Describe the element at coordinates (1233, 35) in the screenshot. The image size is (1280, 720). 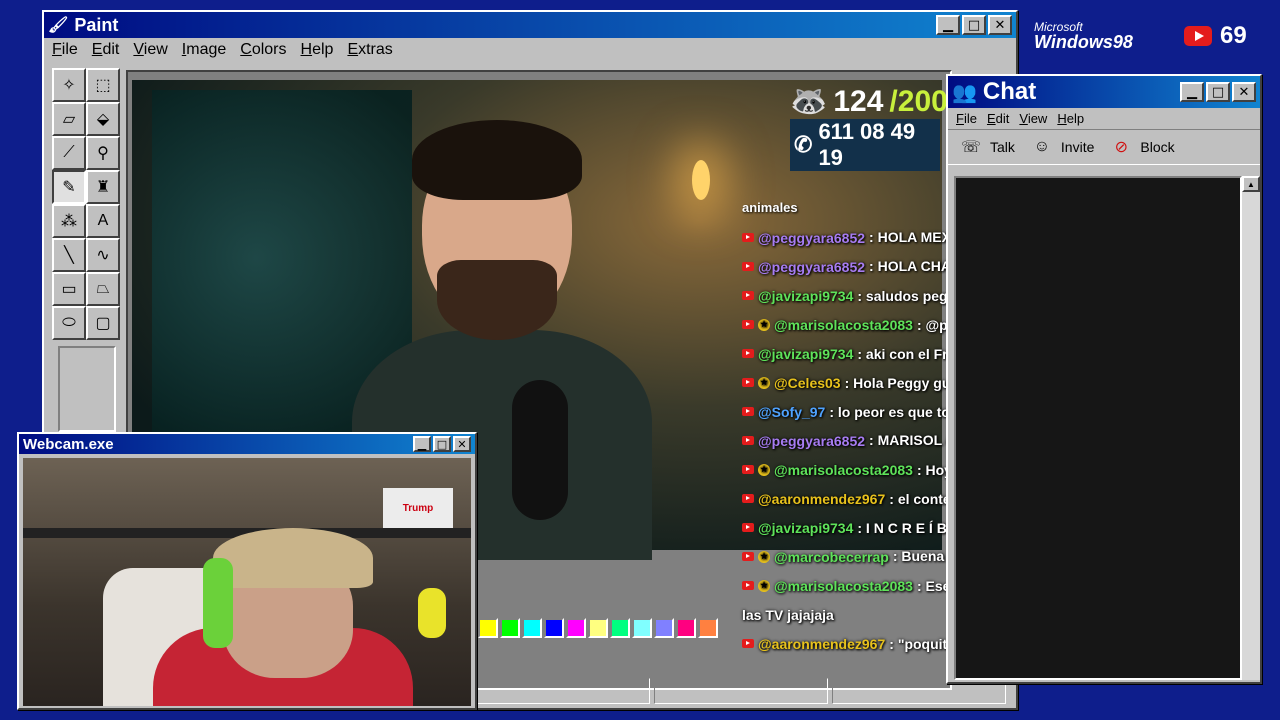
I see `viewer-count-value: 69` at that location.